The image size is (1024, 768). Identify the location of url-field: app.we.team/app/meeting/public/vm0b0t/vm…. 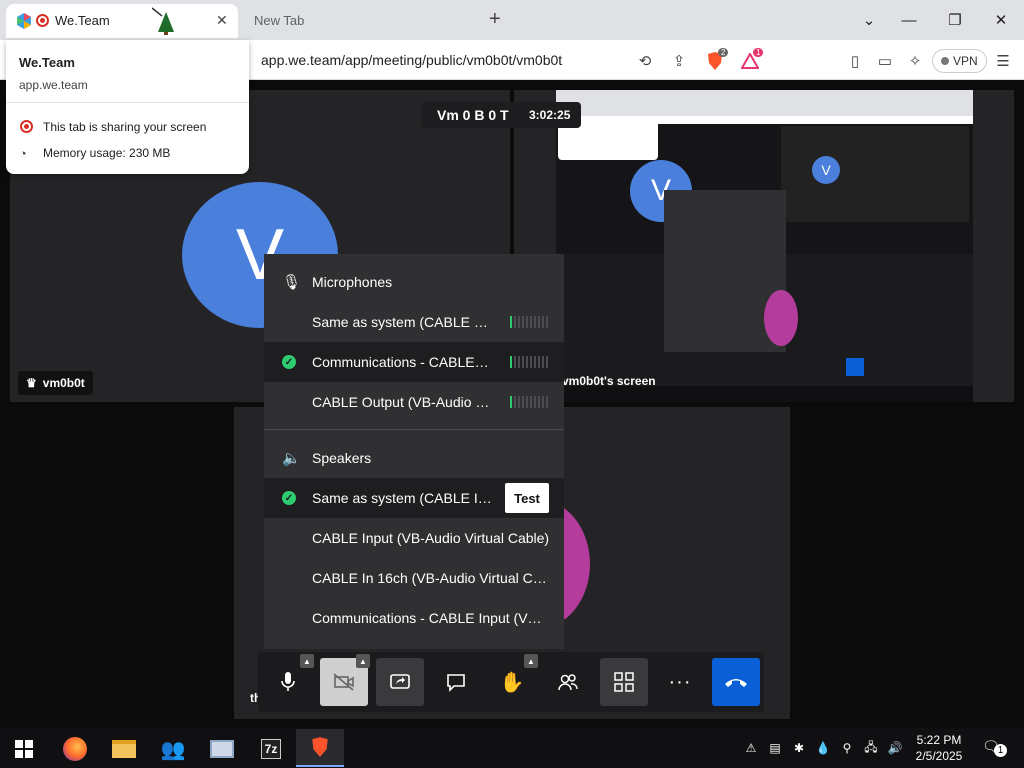
(411, 60).